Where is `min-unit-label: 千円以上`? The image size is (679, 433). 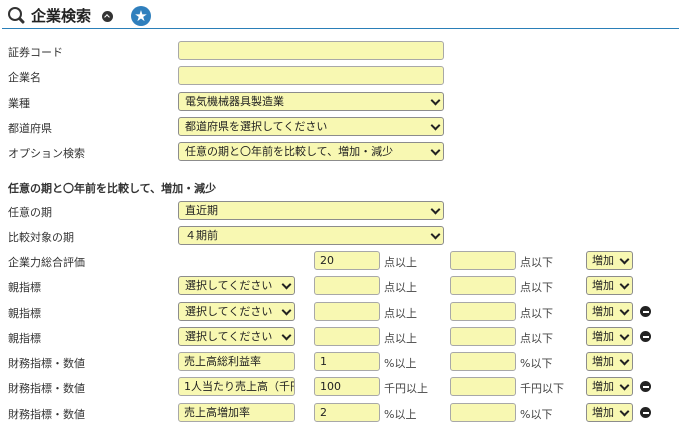
min-unit-label: 千円以上 is located at coordinates (406, 388).